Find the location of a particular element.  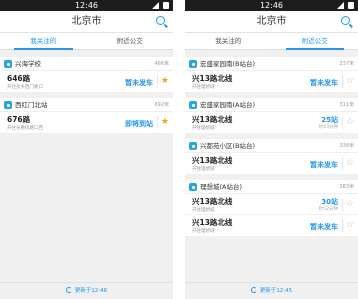

station-header: 兴海学校 466米 is located at coordinates (86, 64).